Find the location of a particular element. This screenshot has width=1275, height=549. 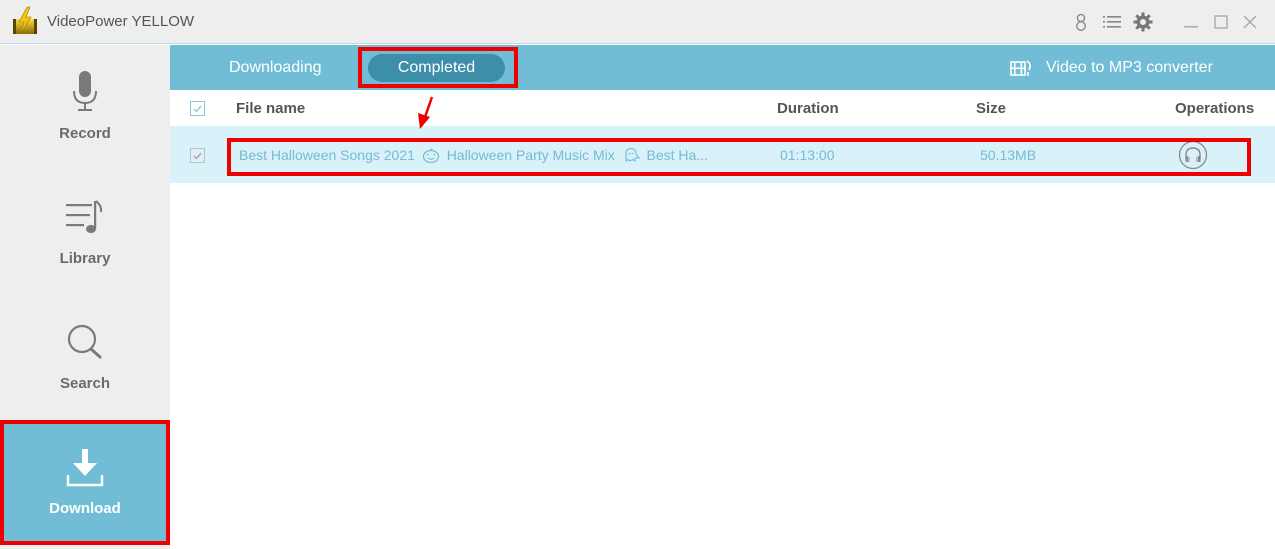

search-icon is located at coordinates (85, 342).